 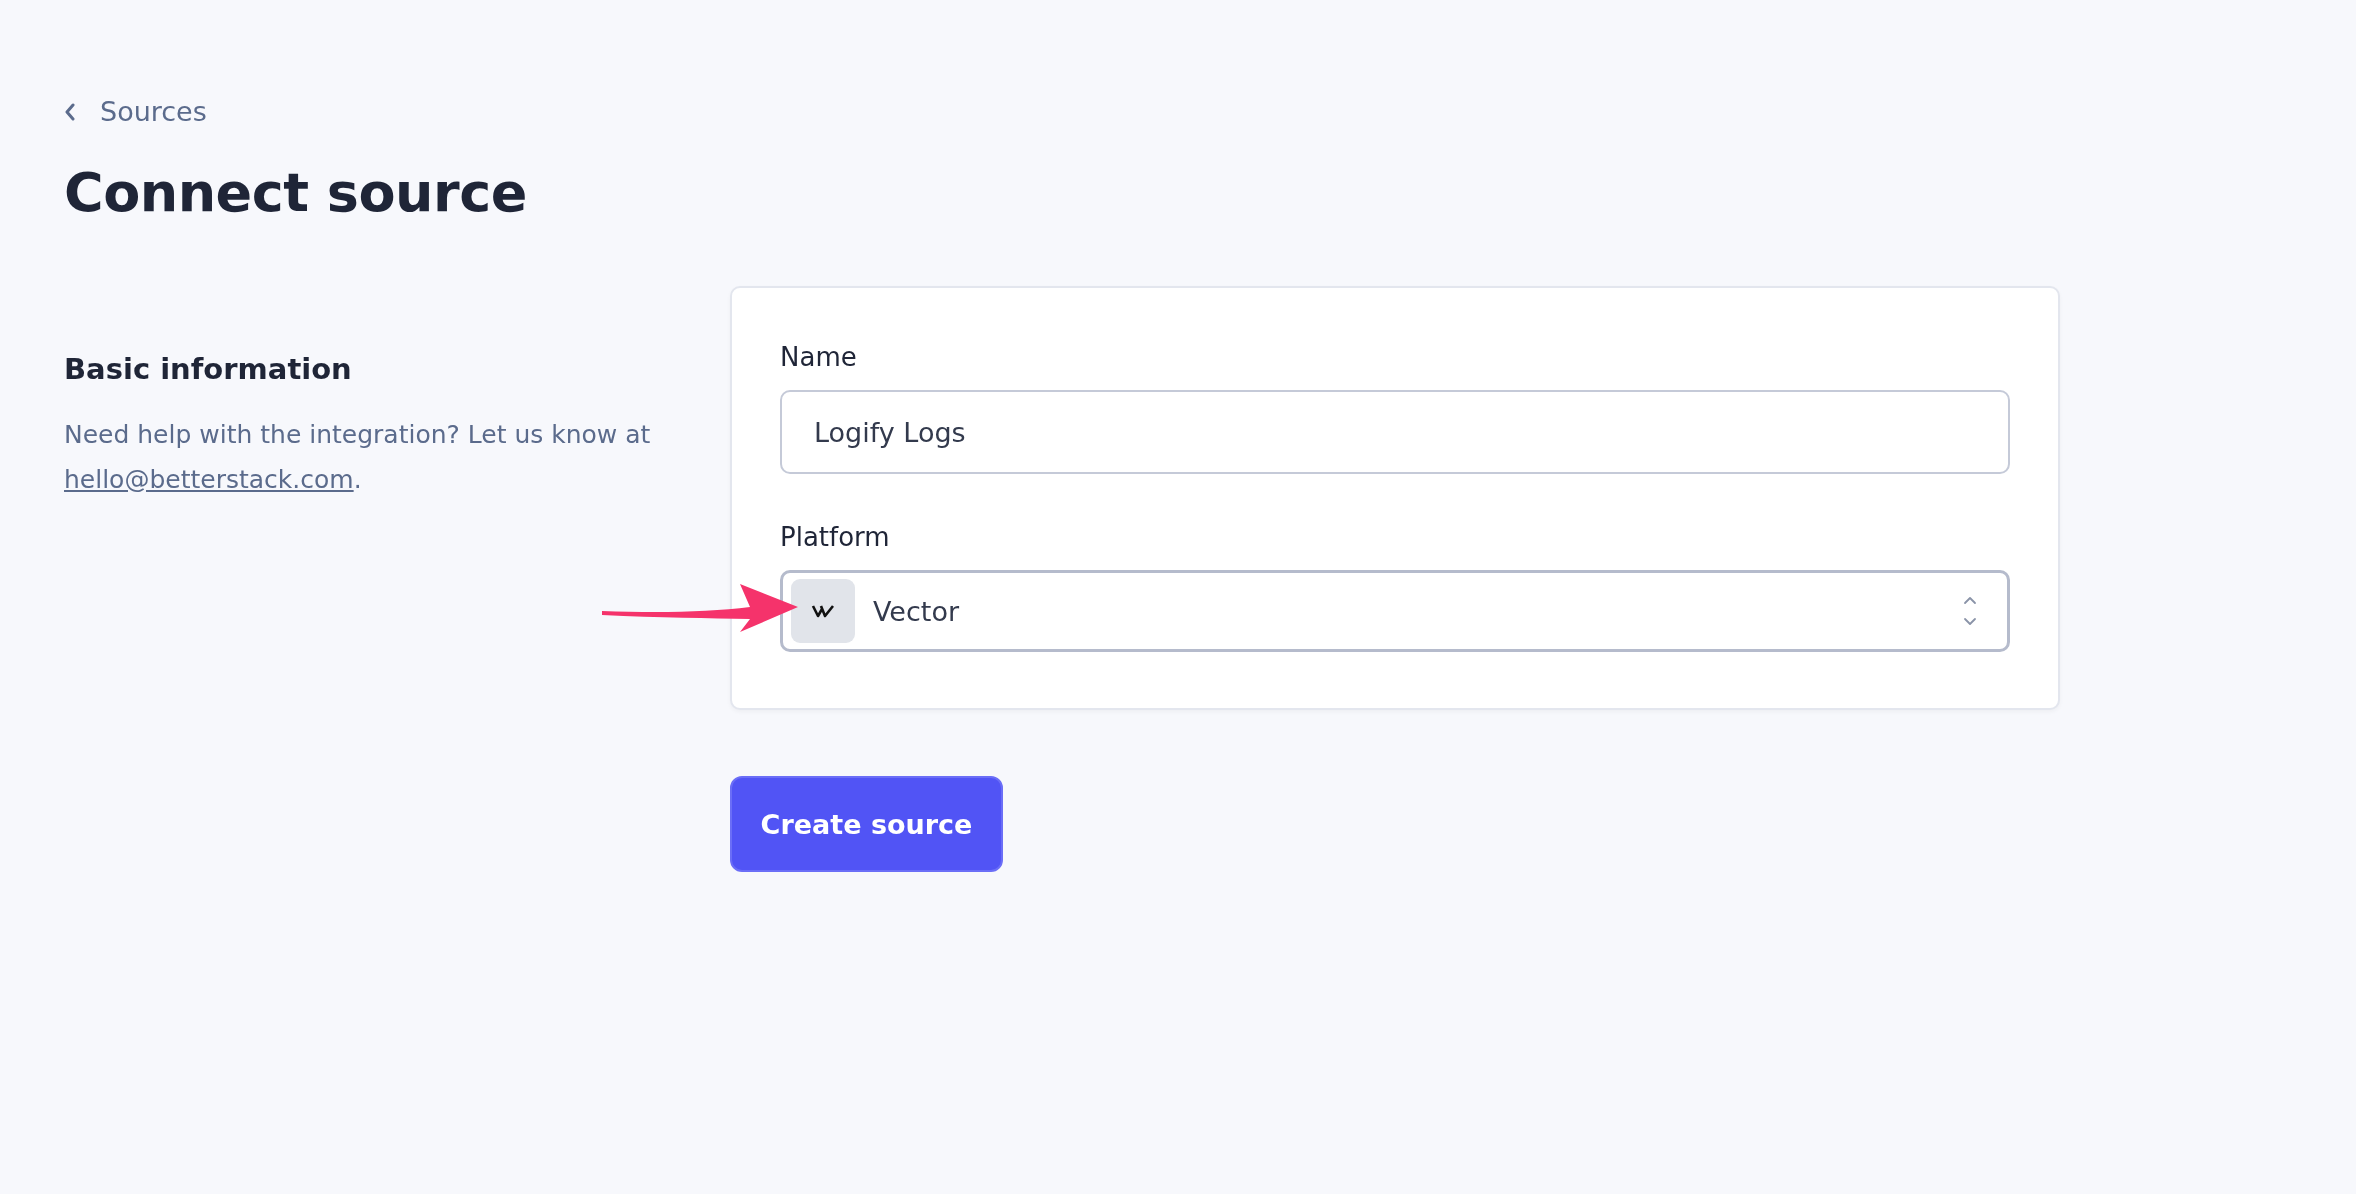 What do you see at coordinates (866, 824) in the screenshot?
I see `create-source-button: Create source` at bounding box center [866, 824].